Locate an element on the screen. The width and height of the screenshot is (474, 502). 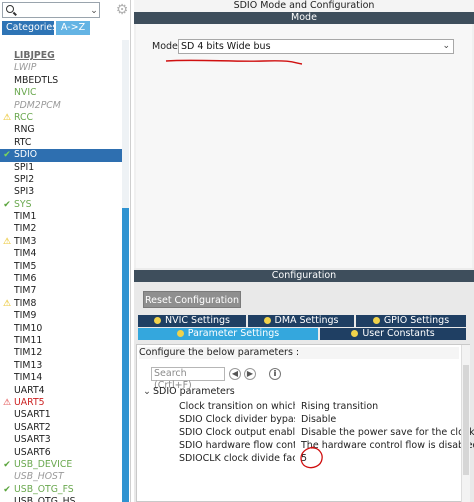
peripheral-item-tim6: TIM6 is located at coordinates (61, 279).